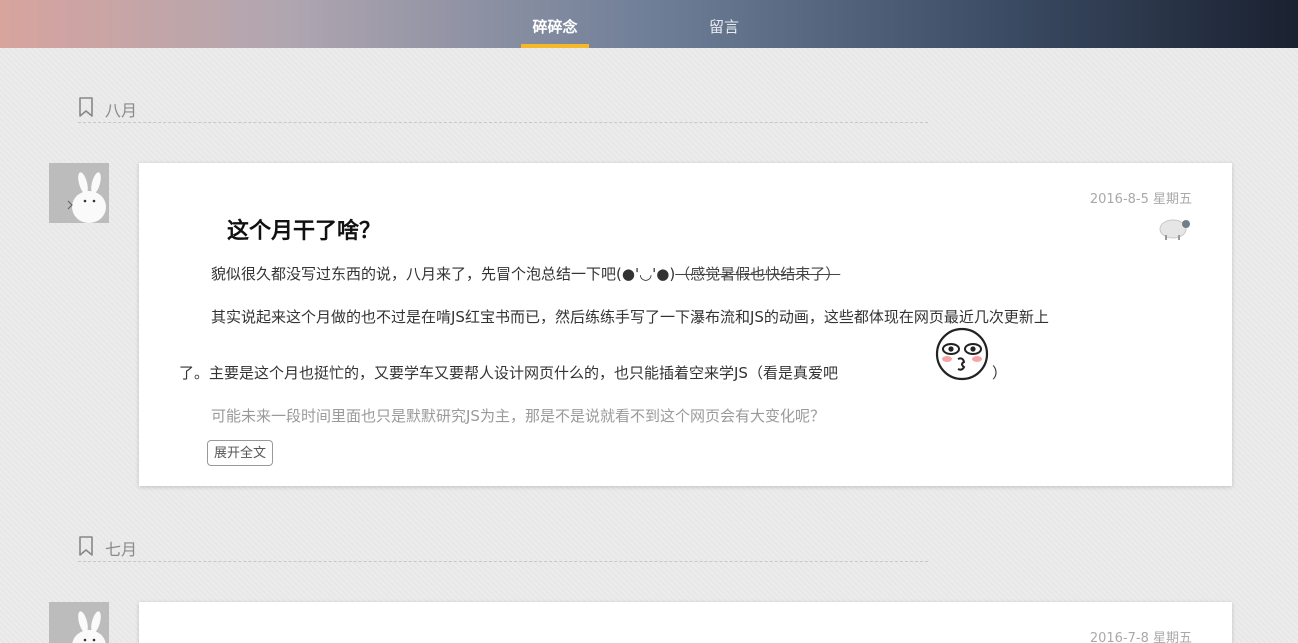 This screenshot has height=643, width=1298. What do you see at coordinates (240, 453) in the screenshot?
I see `expand-full-text-button: 展开全文` at bounding box center [240, 453].